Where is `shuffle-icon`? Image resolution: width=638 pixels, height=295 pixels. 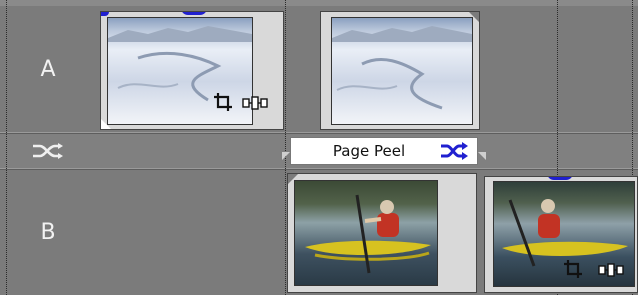 shuffle-icon is located at coordinates (48, 151).